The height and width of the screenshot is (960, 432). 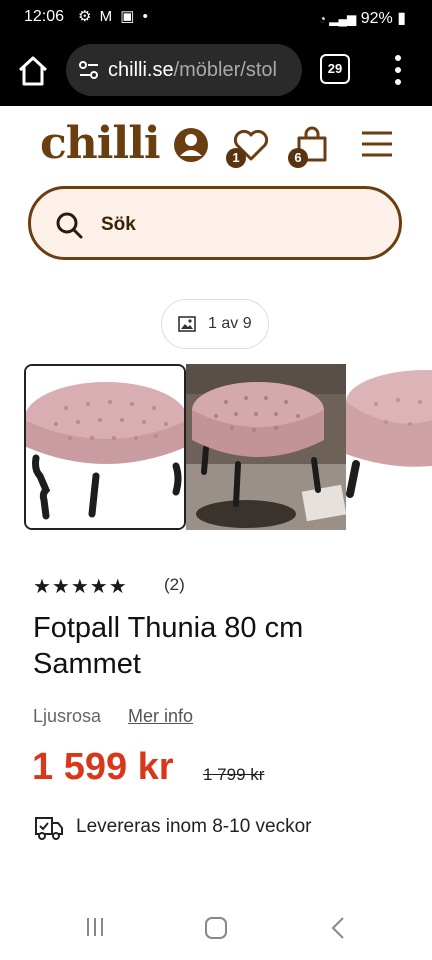 I want to click on tune-icon, so click(x=89, y=70).